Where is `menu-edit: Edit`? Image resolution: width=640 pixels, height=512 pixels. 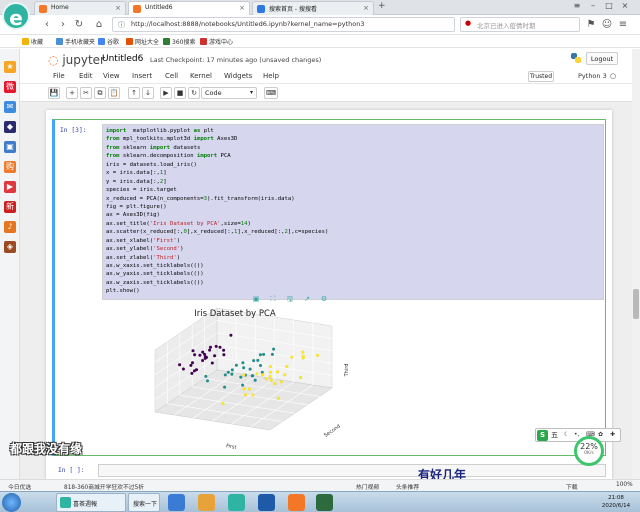 menu-edit: Edit is located at coordinates (86, 76).